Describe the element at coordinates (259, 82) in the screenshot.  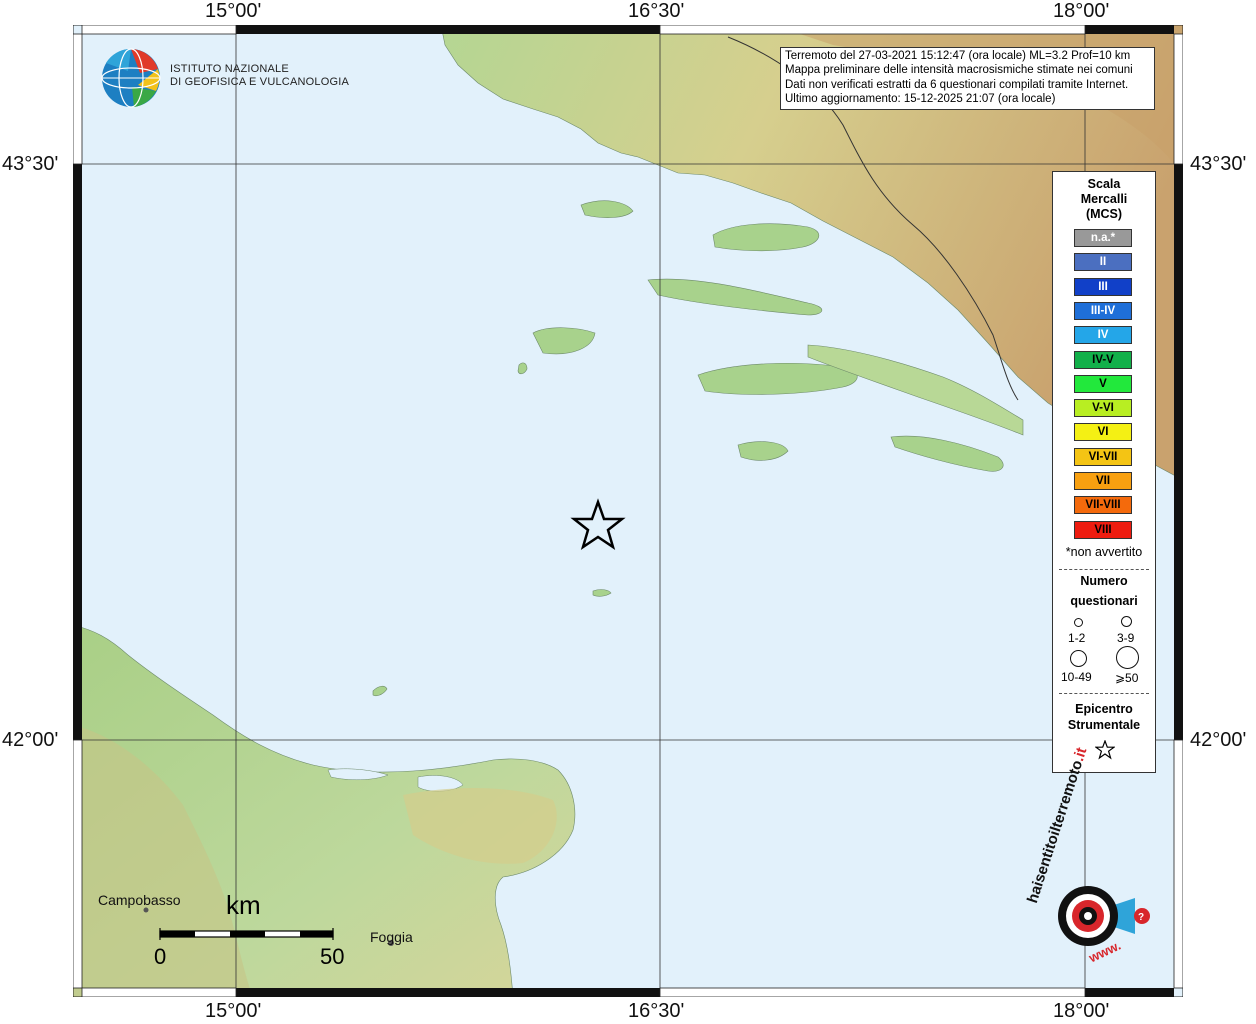
I see `ingv-logo-line2: DI GEOFISICA E VULCANOLOGIA` at that location.